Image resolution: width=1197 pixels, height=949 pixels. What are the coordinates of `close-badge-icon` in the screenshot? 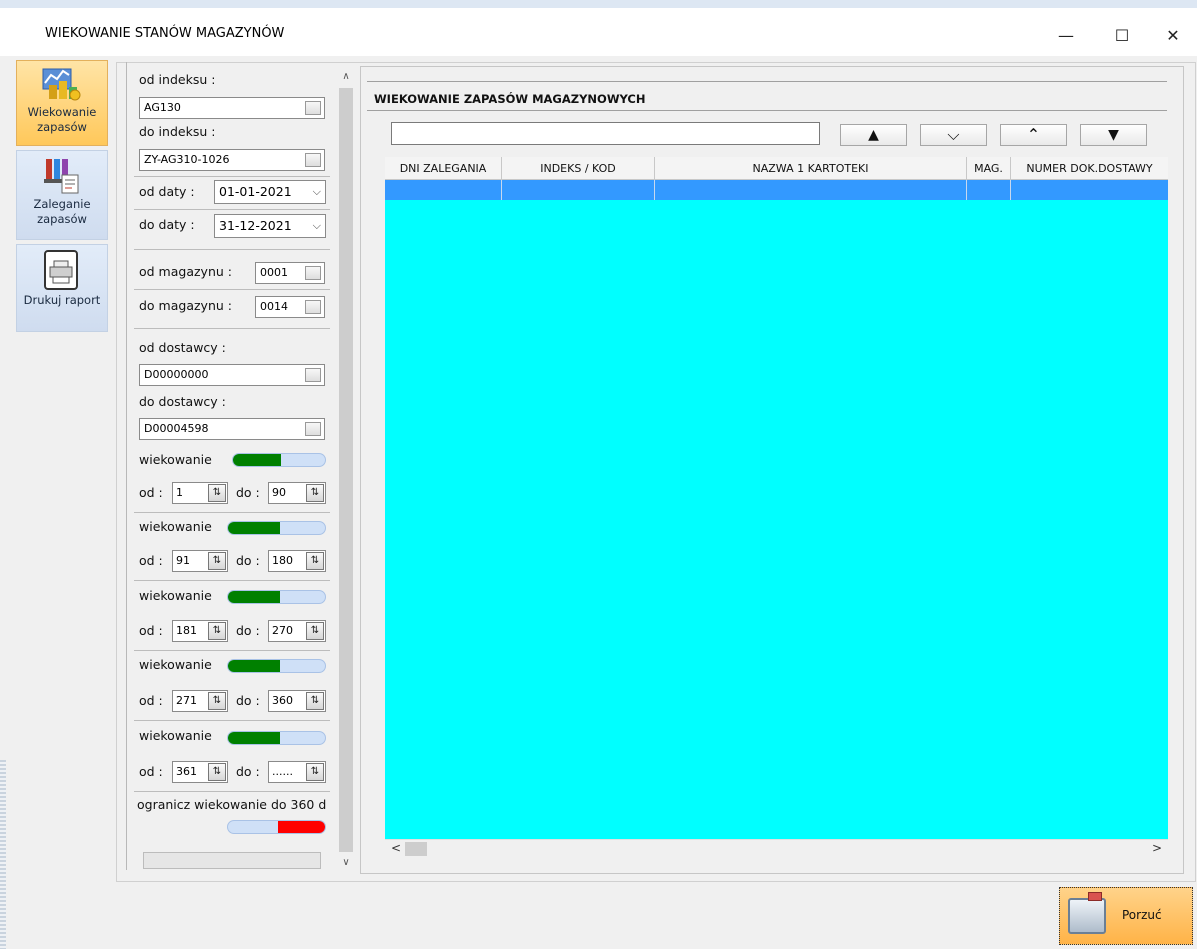 It's located at (1095, 896).